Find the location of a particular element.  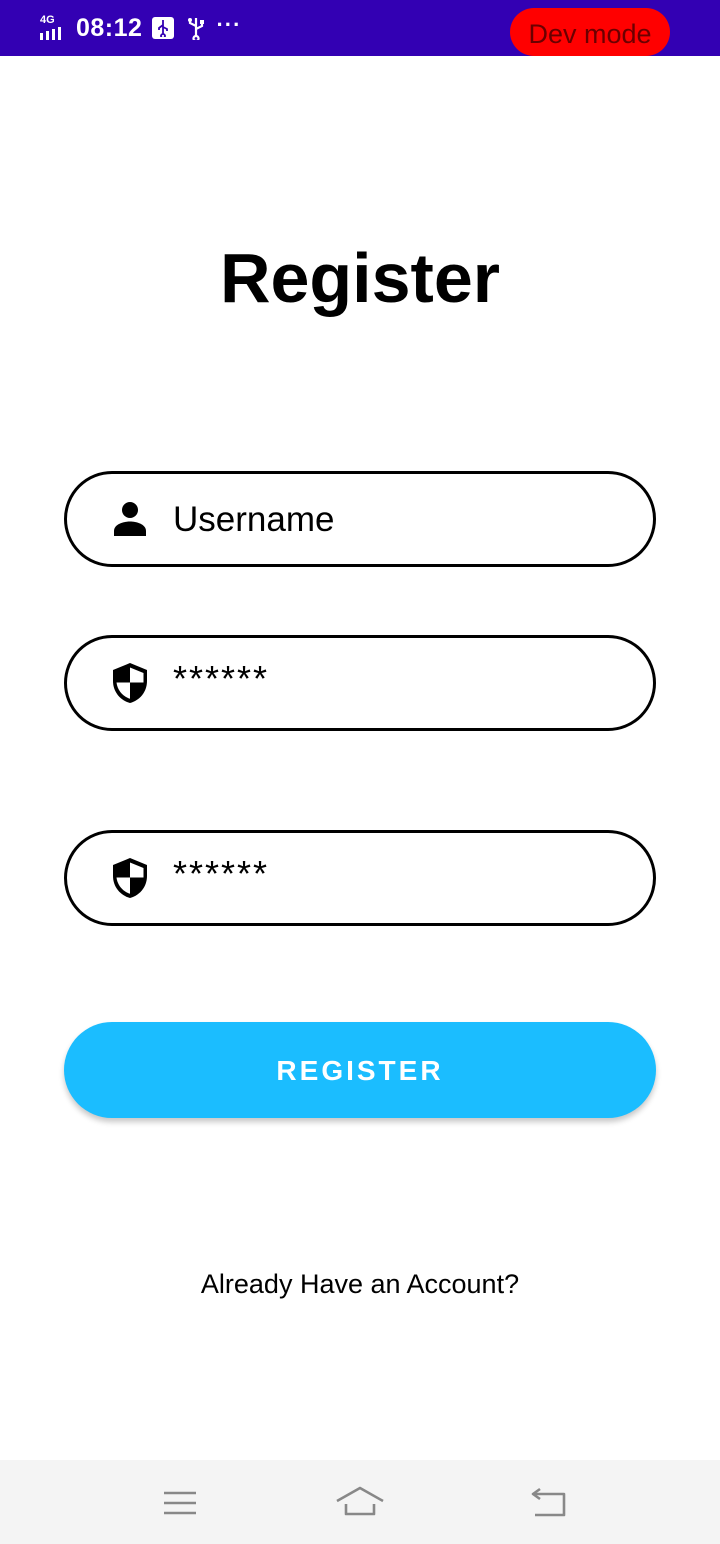

dev-mode-badge: Dev mode is located at coordinates (590, 32).